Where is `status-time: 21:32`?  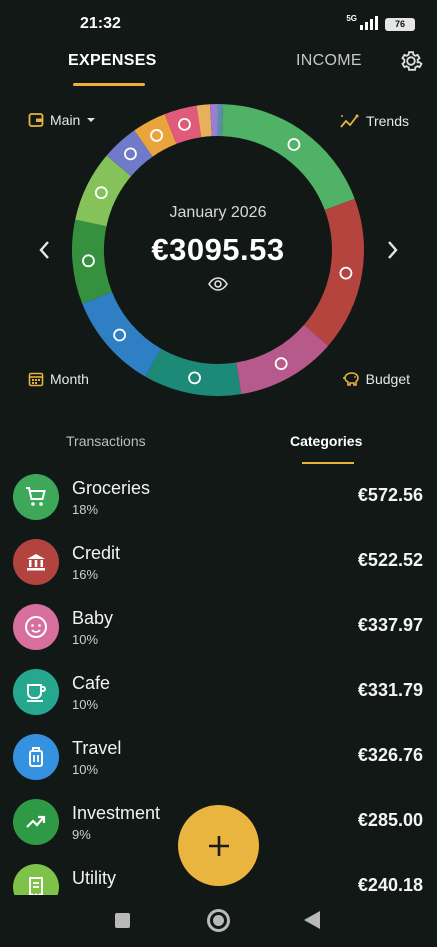 status-time: 21:32 is located at coordinates (100, 23).